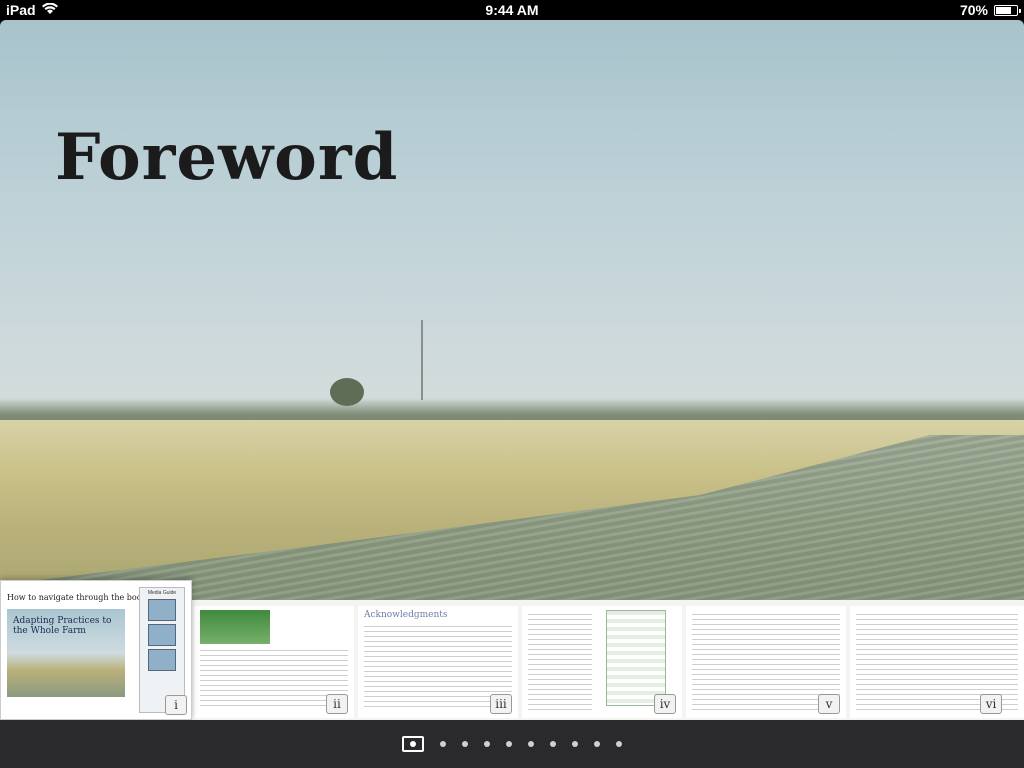 This screenshot has height=768, width=1024. What do you see at coordinates (21, 10) in the screenshot?
I see `device-name: iPad` at bounding box center [21, 10].